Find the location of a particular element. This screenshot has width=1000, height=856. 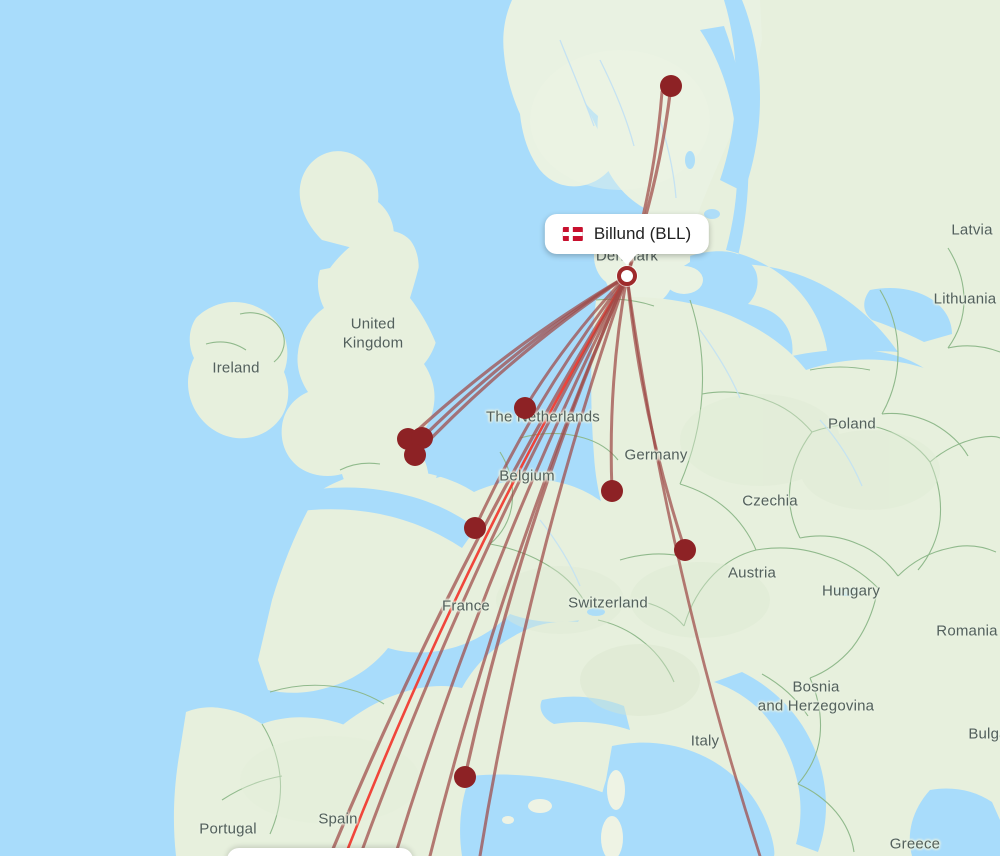

secondary-tooltip-partial is located at coordinates (320, 852).